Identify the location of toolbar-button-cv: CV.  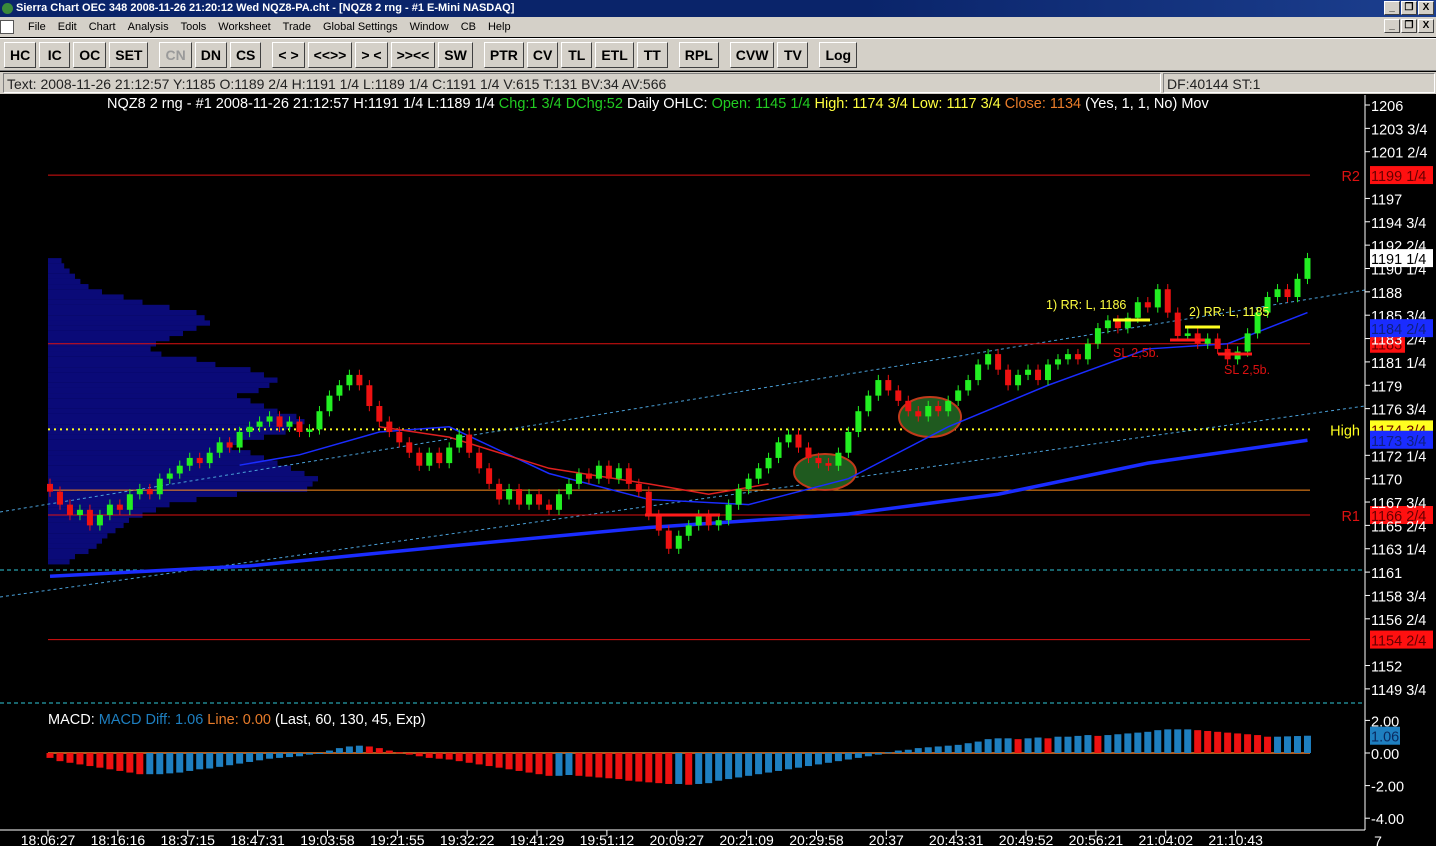
(542, 54).